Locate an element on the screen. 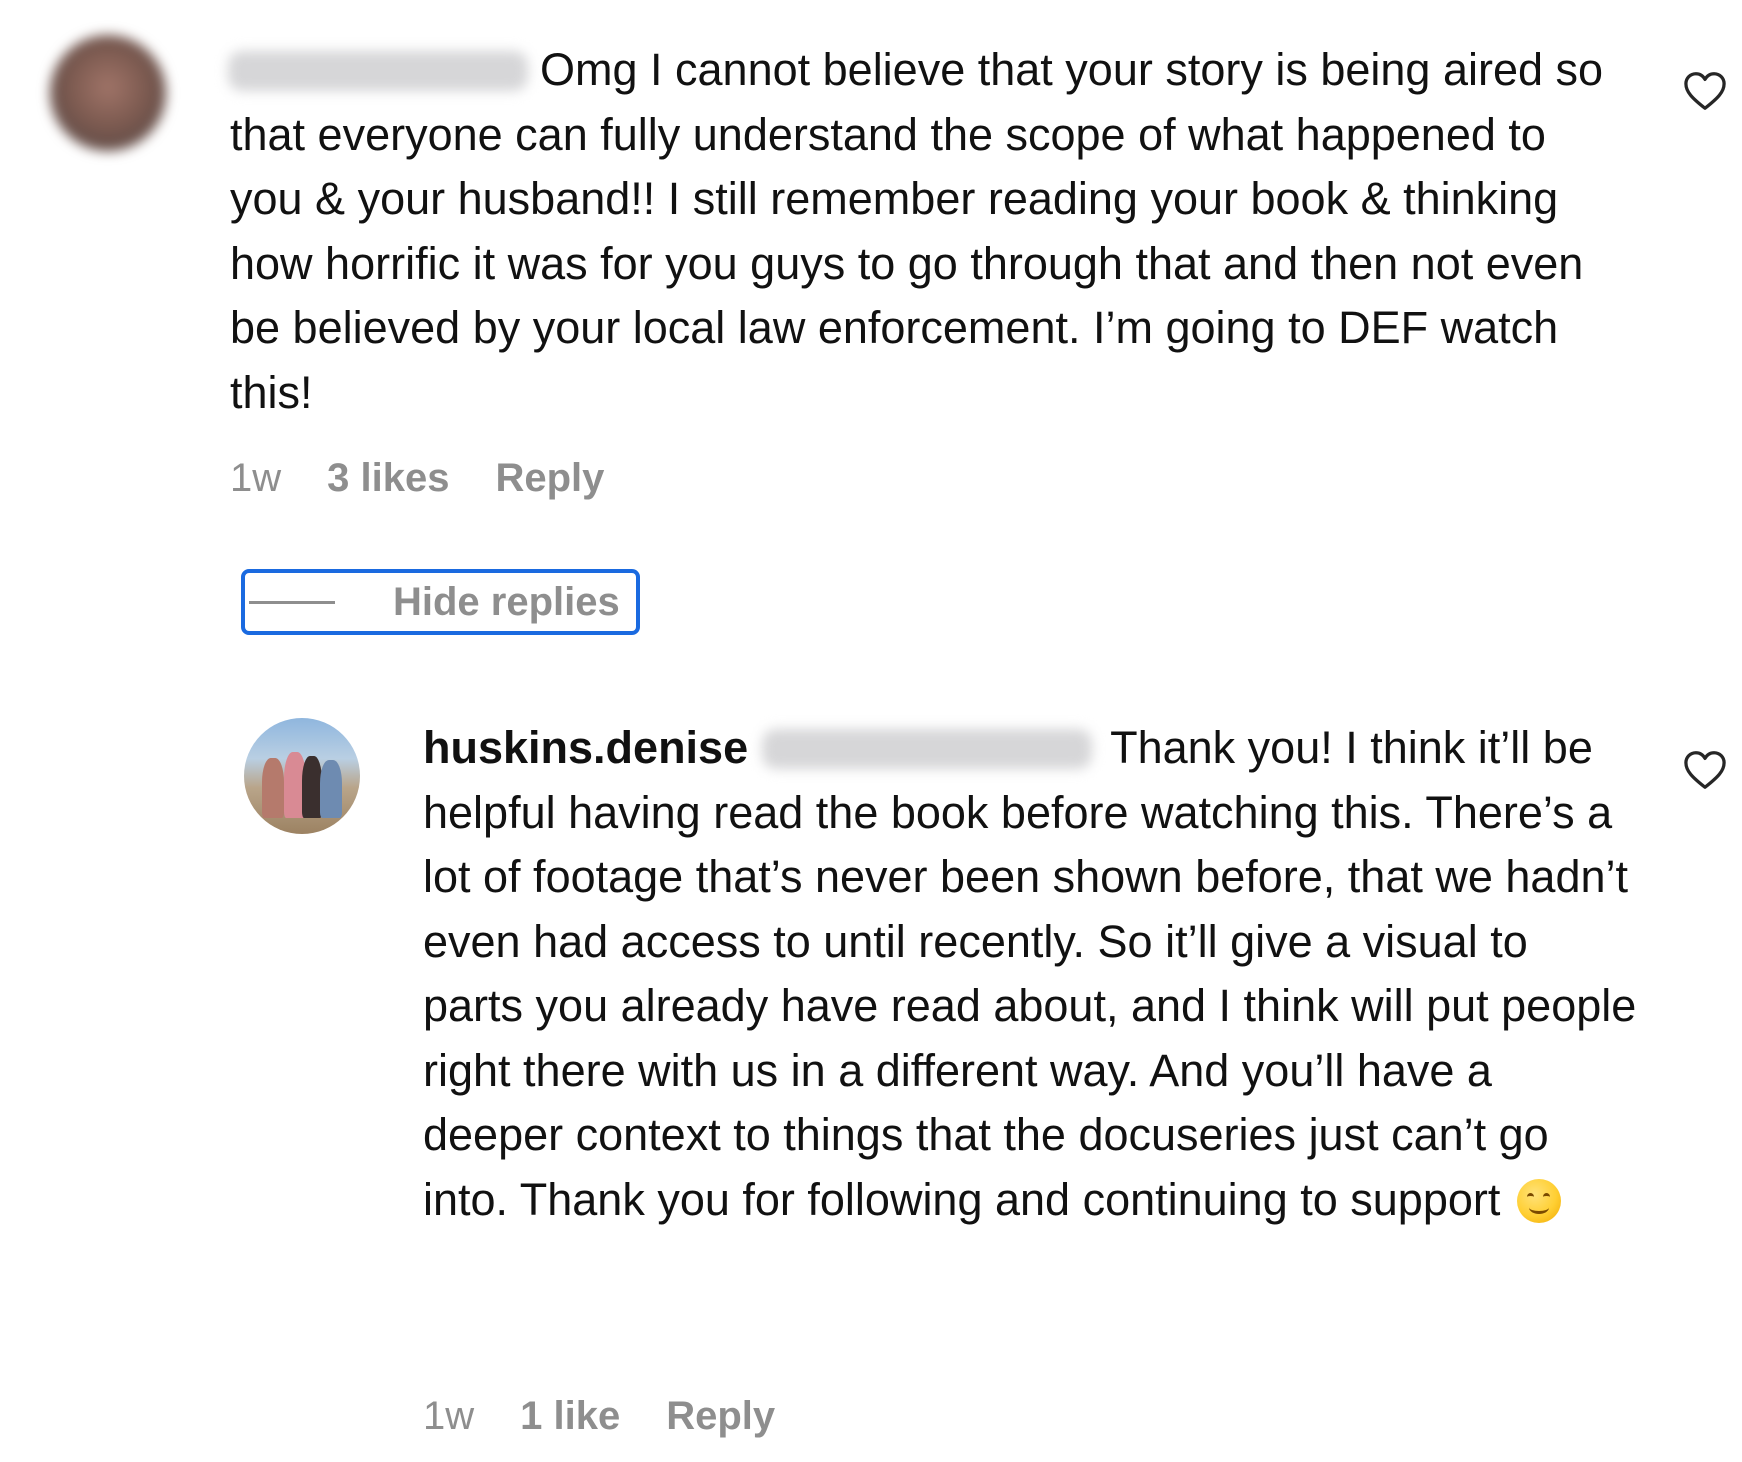 Image resolution: width=1742 pixels, height=1462 pixels. reply-username: huskins.denise is located at coordinates (585, 747).